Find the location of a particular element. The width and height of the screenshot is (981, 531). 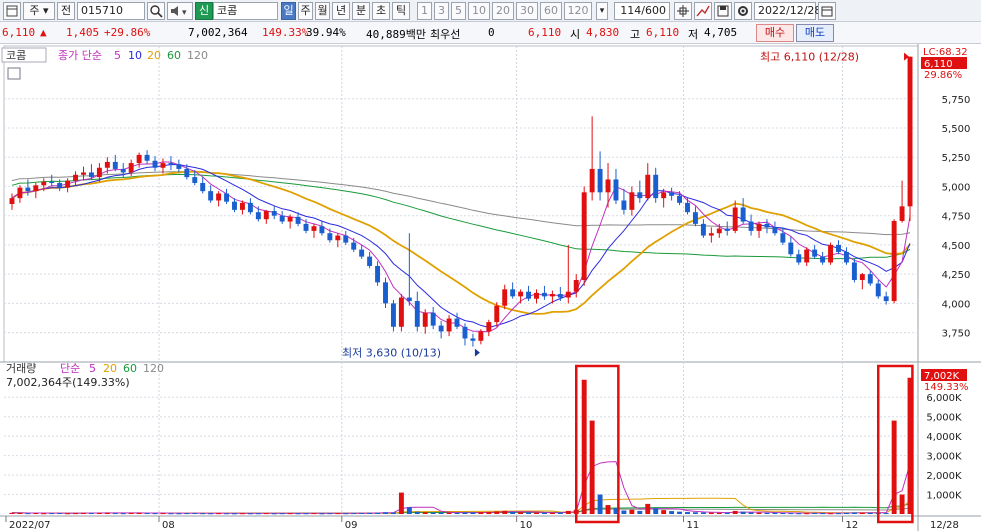

price-change: 1,405 is located at coordinates (83, 32).